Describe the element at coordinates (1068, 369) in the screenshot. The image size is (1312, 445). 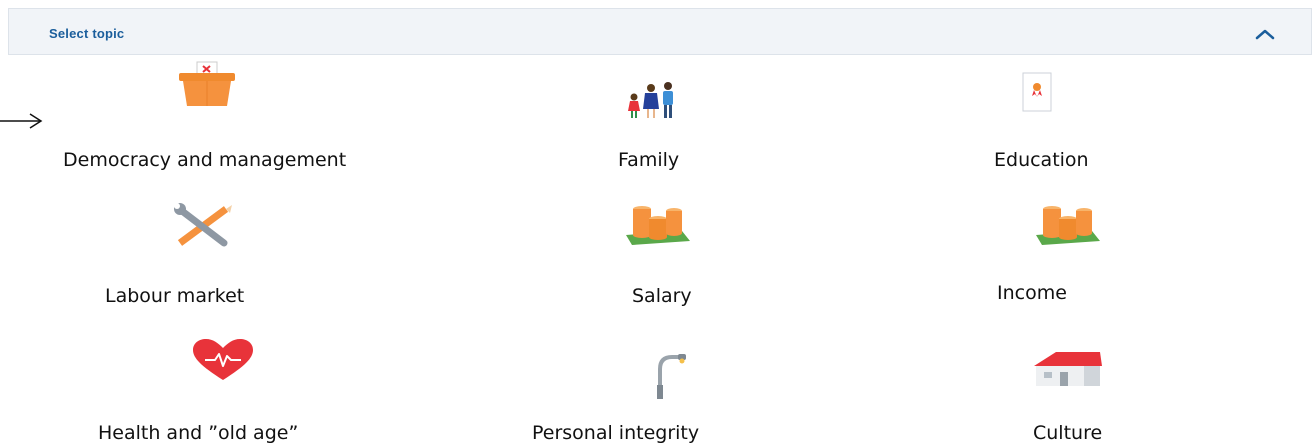
I see `house-icon` at that location.